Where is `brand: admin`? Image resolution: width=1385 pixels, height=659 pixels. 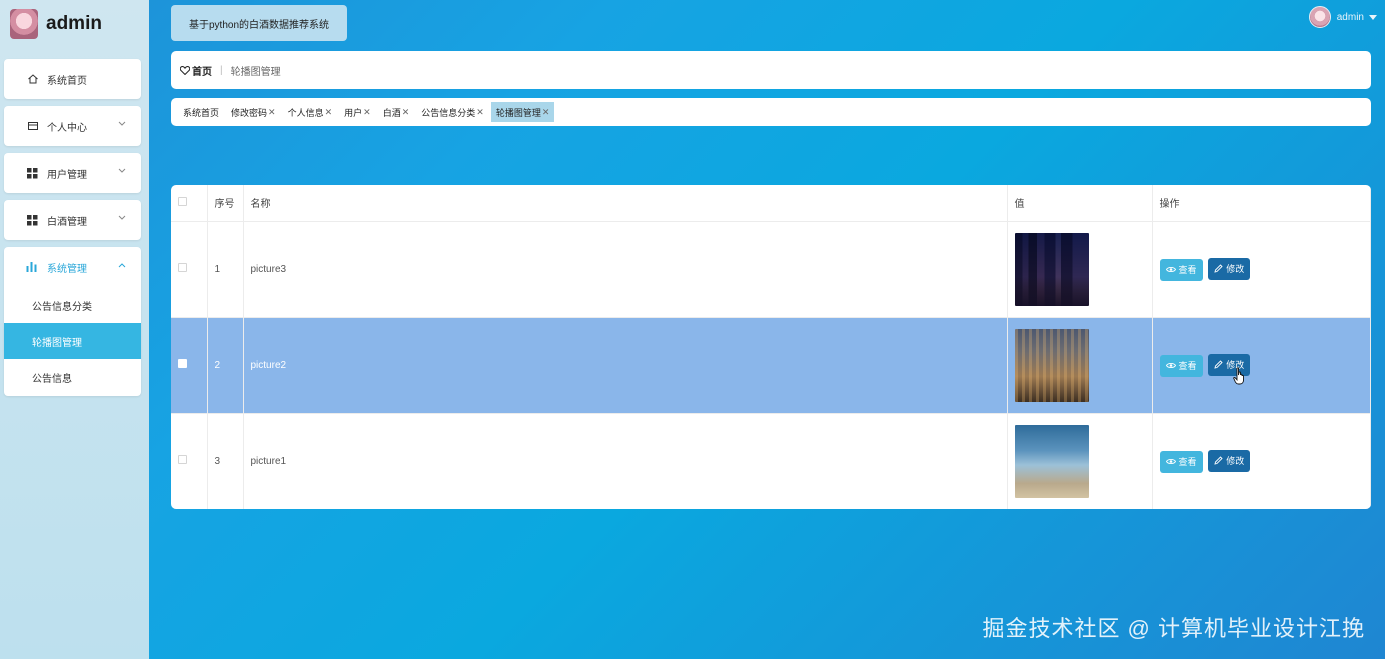 brand: admin is located at coordinates (56, 24).